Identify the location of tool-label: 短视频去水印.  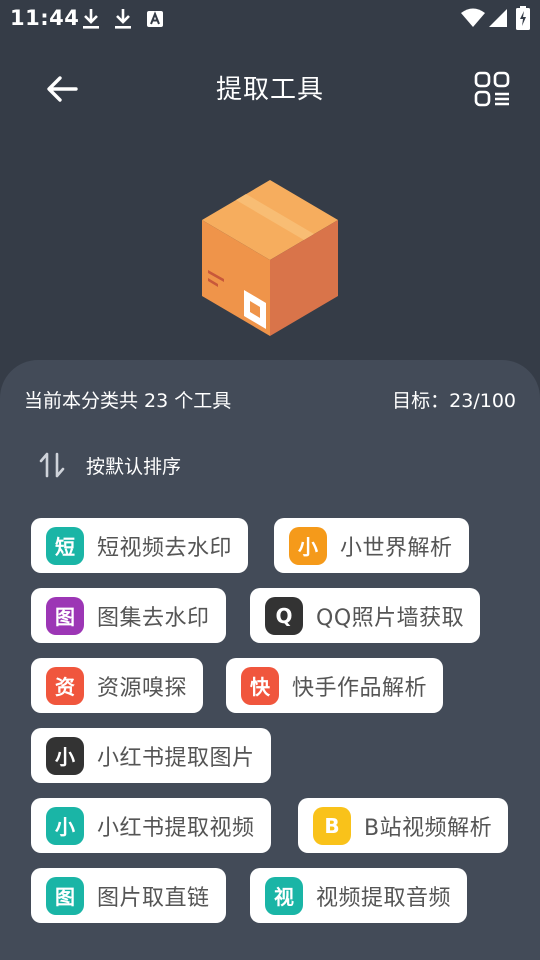
(165, 548).